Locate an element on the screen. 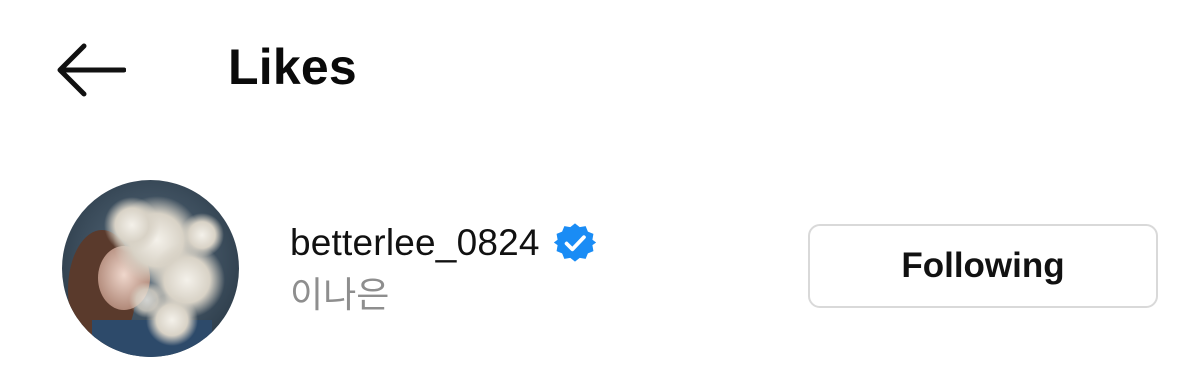 The width and height of the screenshot is (1200, 374). user-info: betterlee_0824 이나은 is located at coordinates (443, 269).